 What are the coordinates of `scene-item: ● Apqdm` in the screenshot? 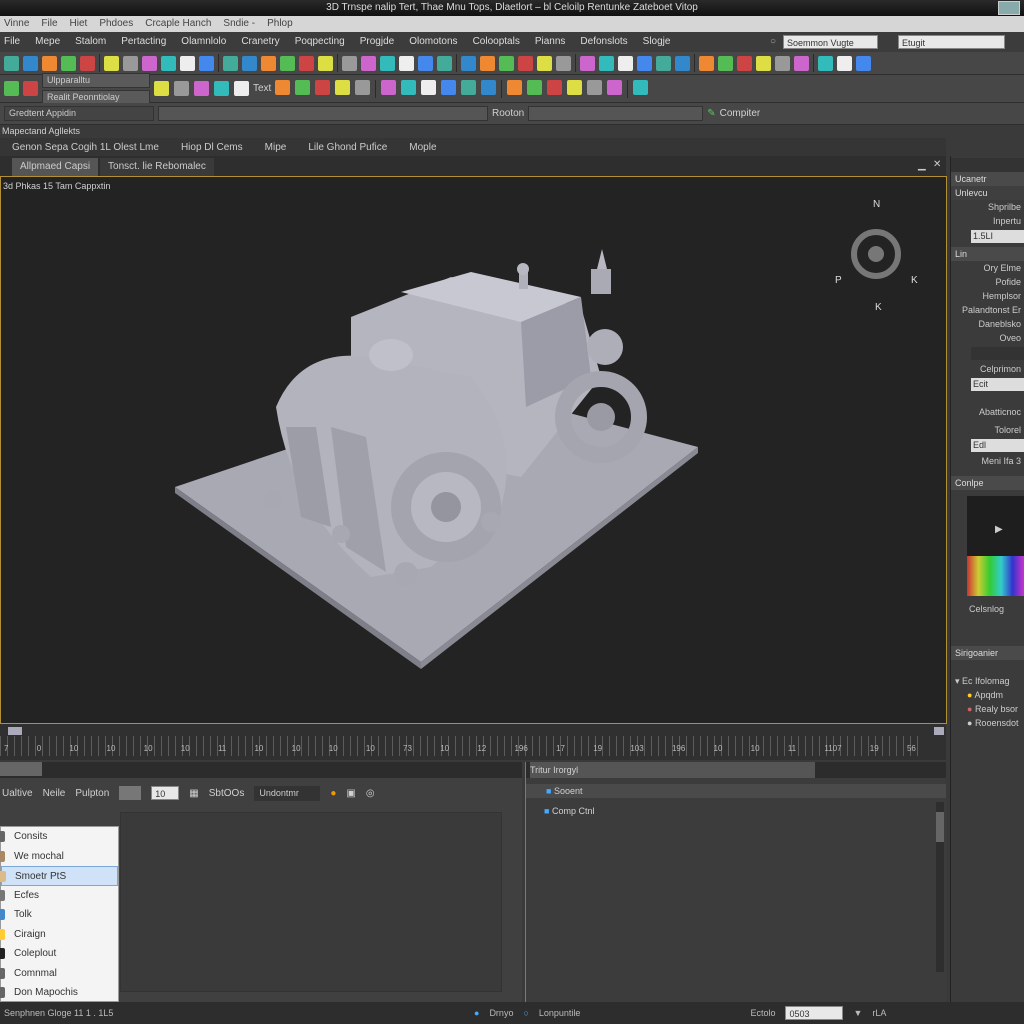 It's located at (987, 695).